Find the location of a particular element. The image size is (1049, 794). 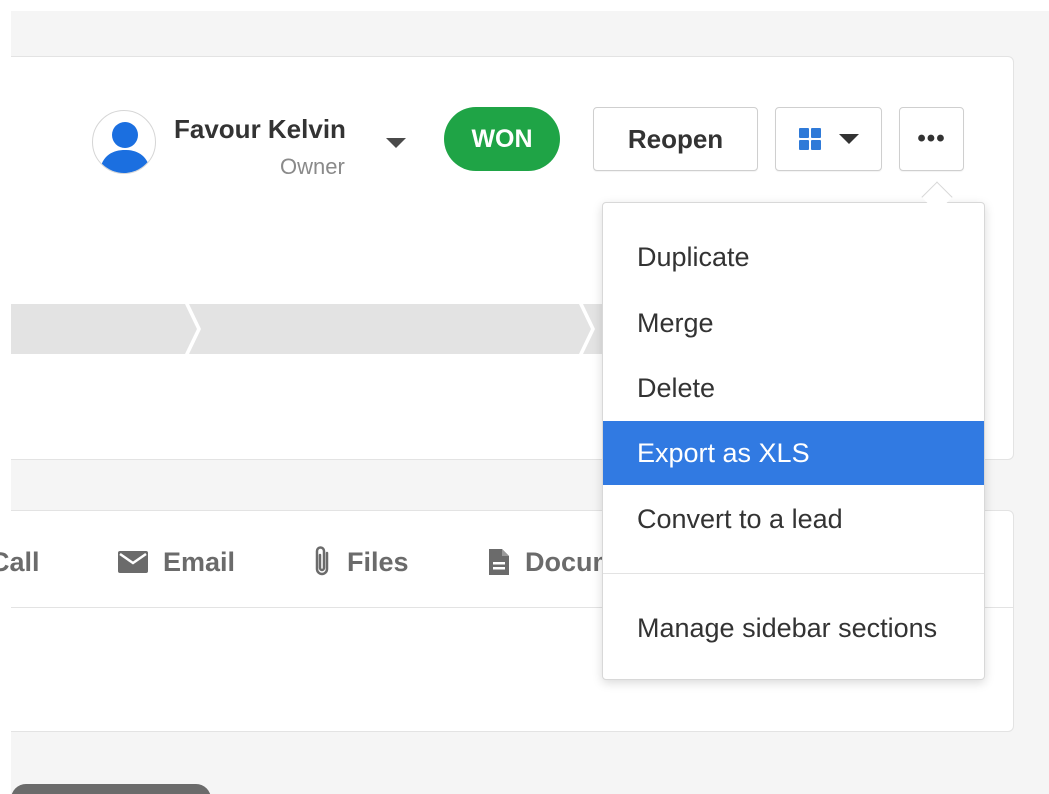

menu-divider is located at coordinates (793, 573).